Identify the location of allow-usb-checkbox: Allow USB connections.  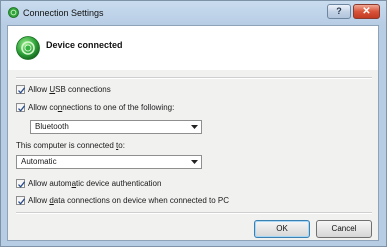
(63, 90).